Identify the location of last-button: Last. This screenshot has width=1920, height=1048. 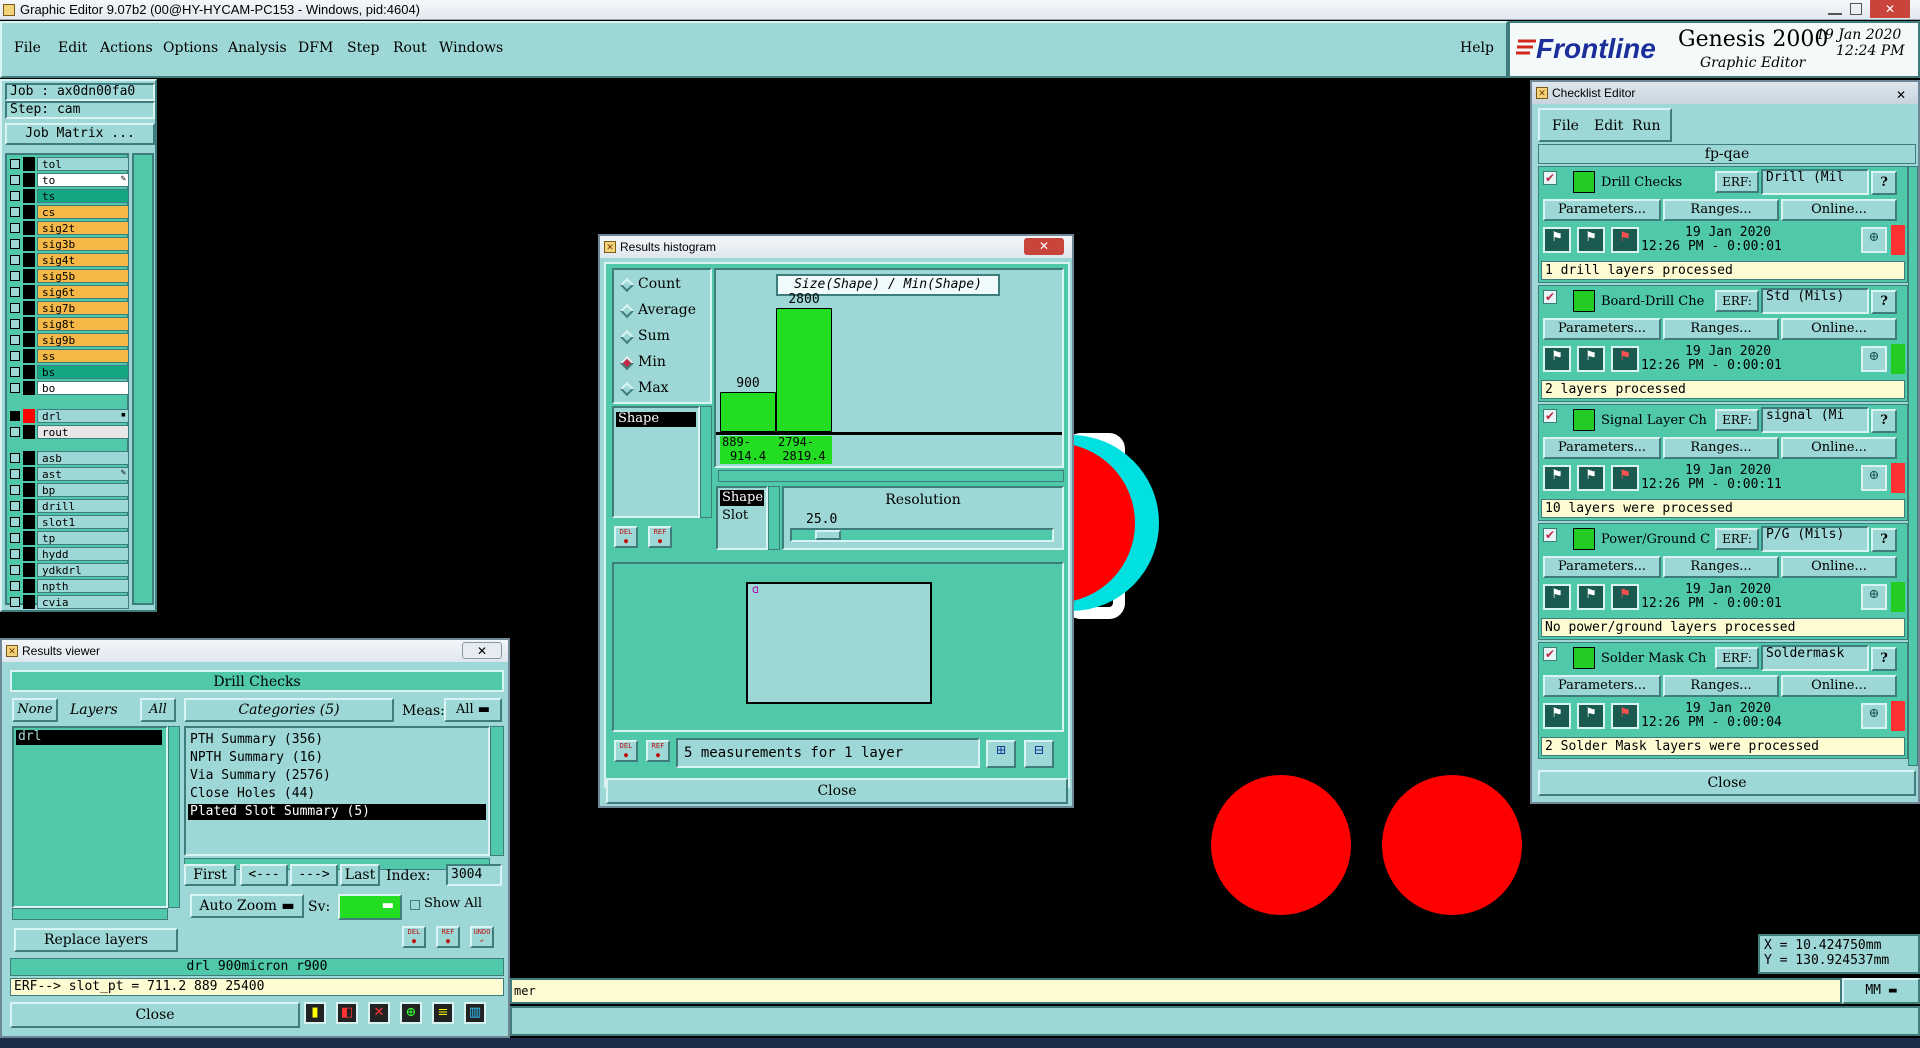
(360, 875).